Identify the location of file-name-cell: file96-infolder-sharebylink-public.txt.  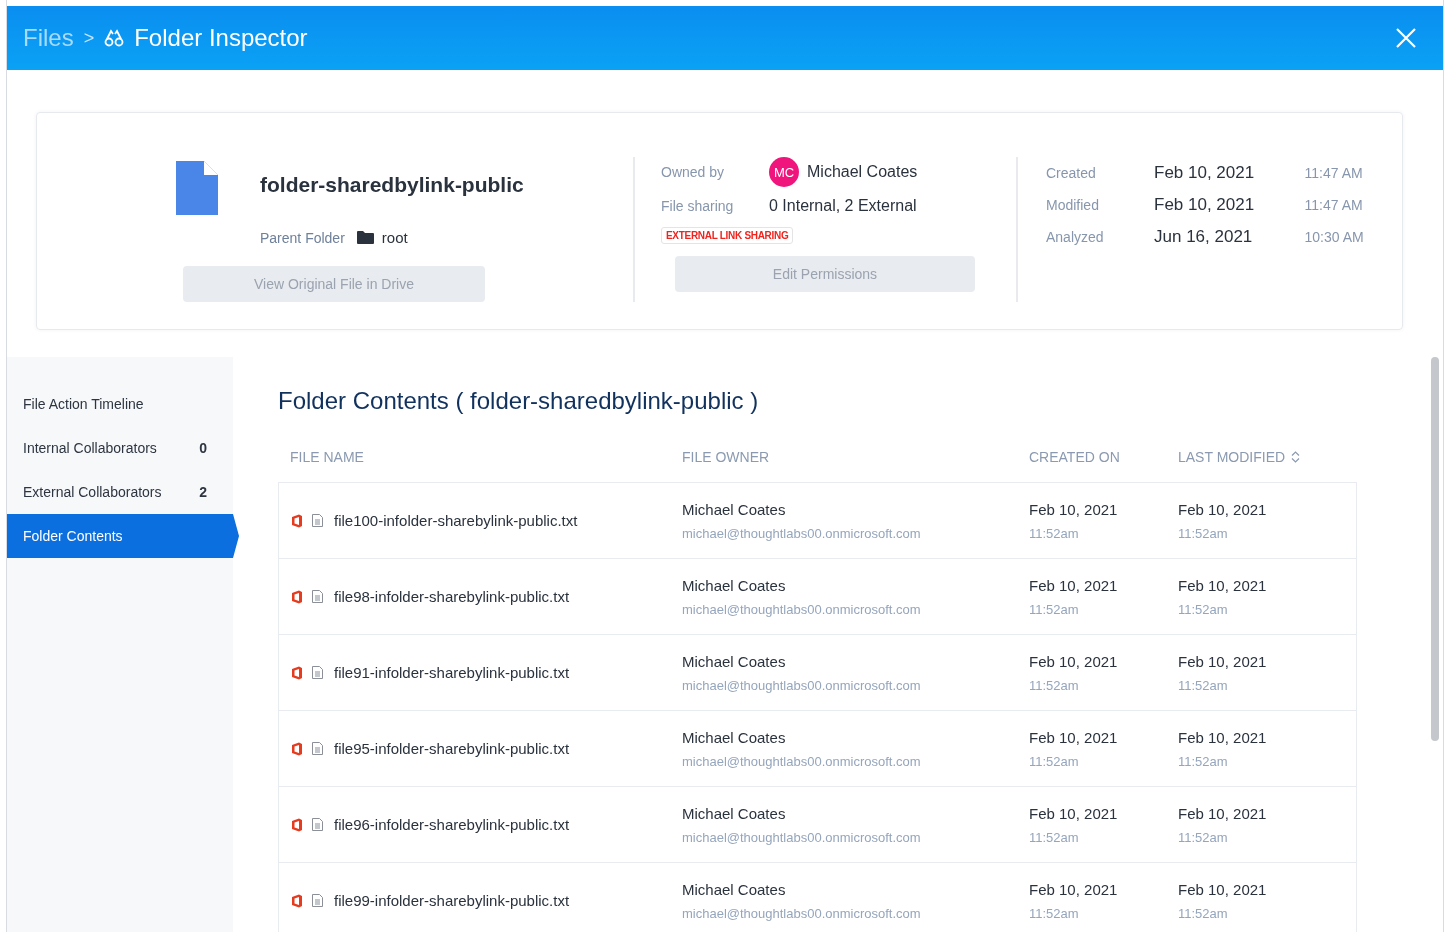
(452, 824).